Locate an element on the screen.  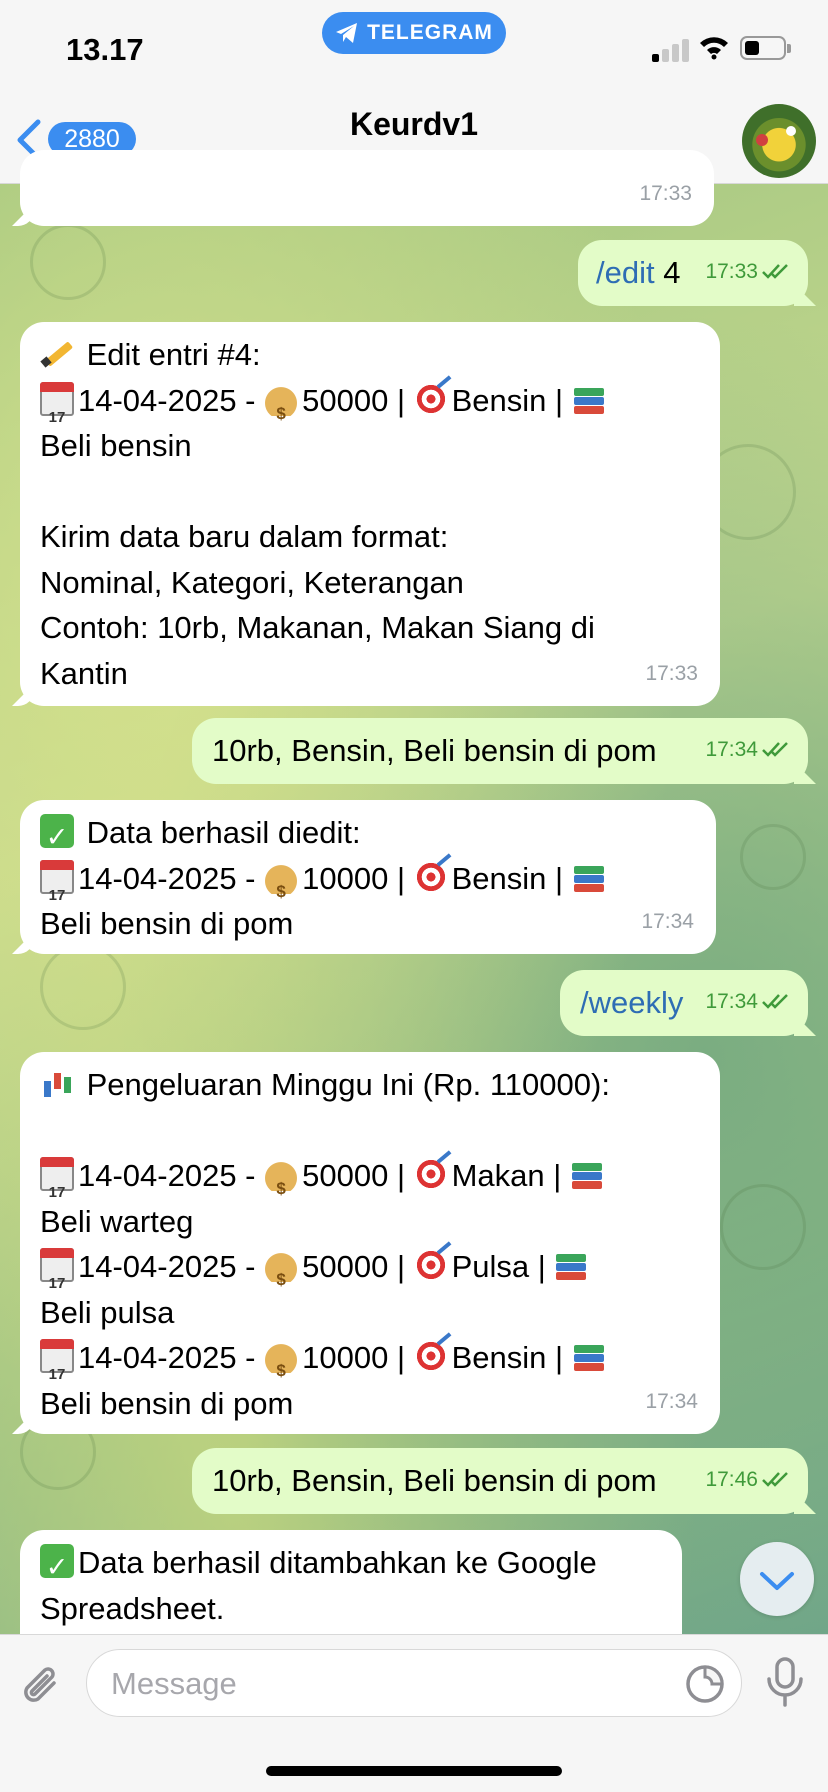
message-line: Edit entri #4: is located at coordinates (169, 354).